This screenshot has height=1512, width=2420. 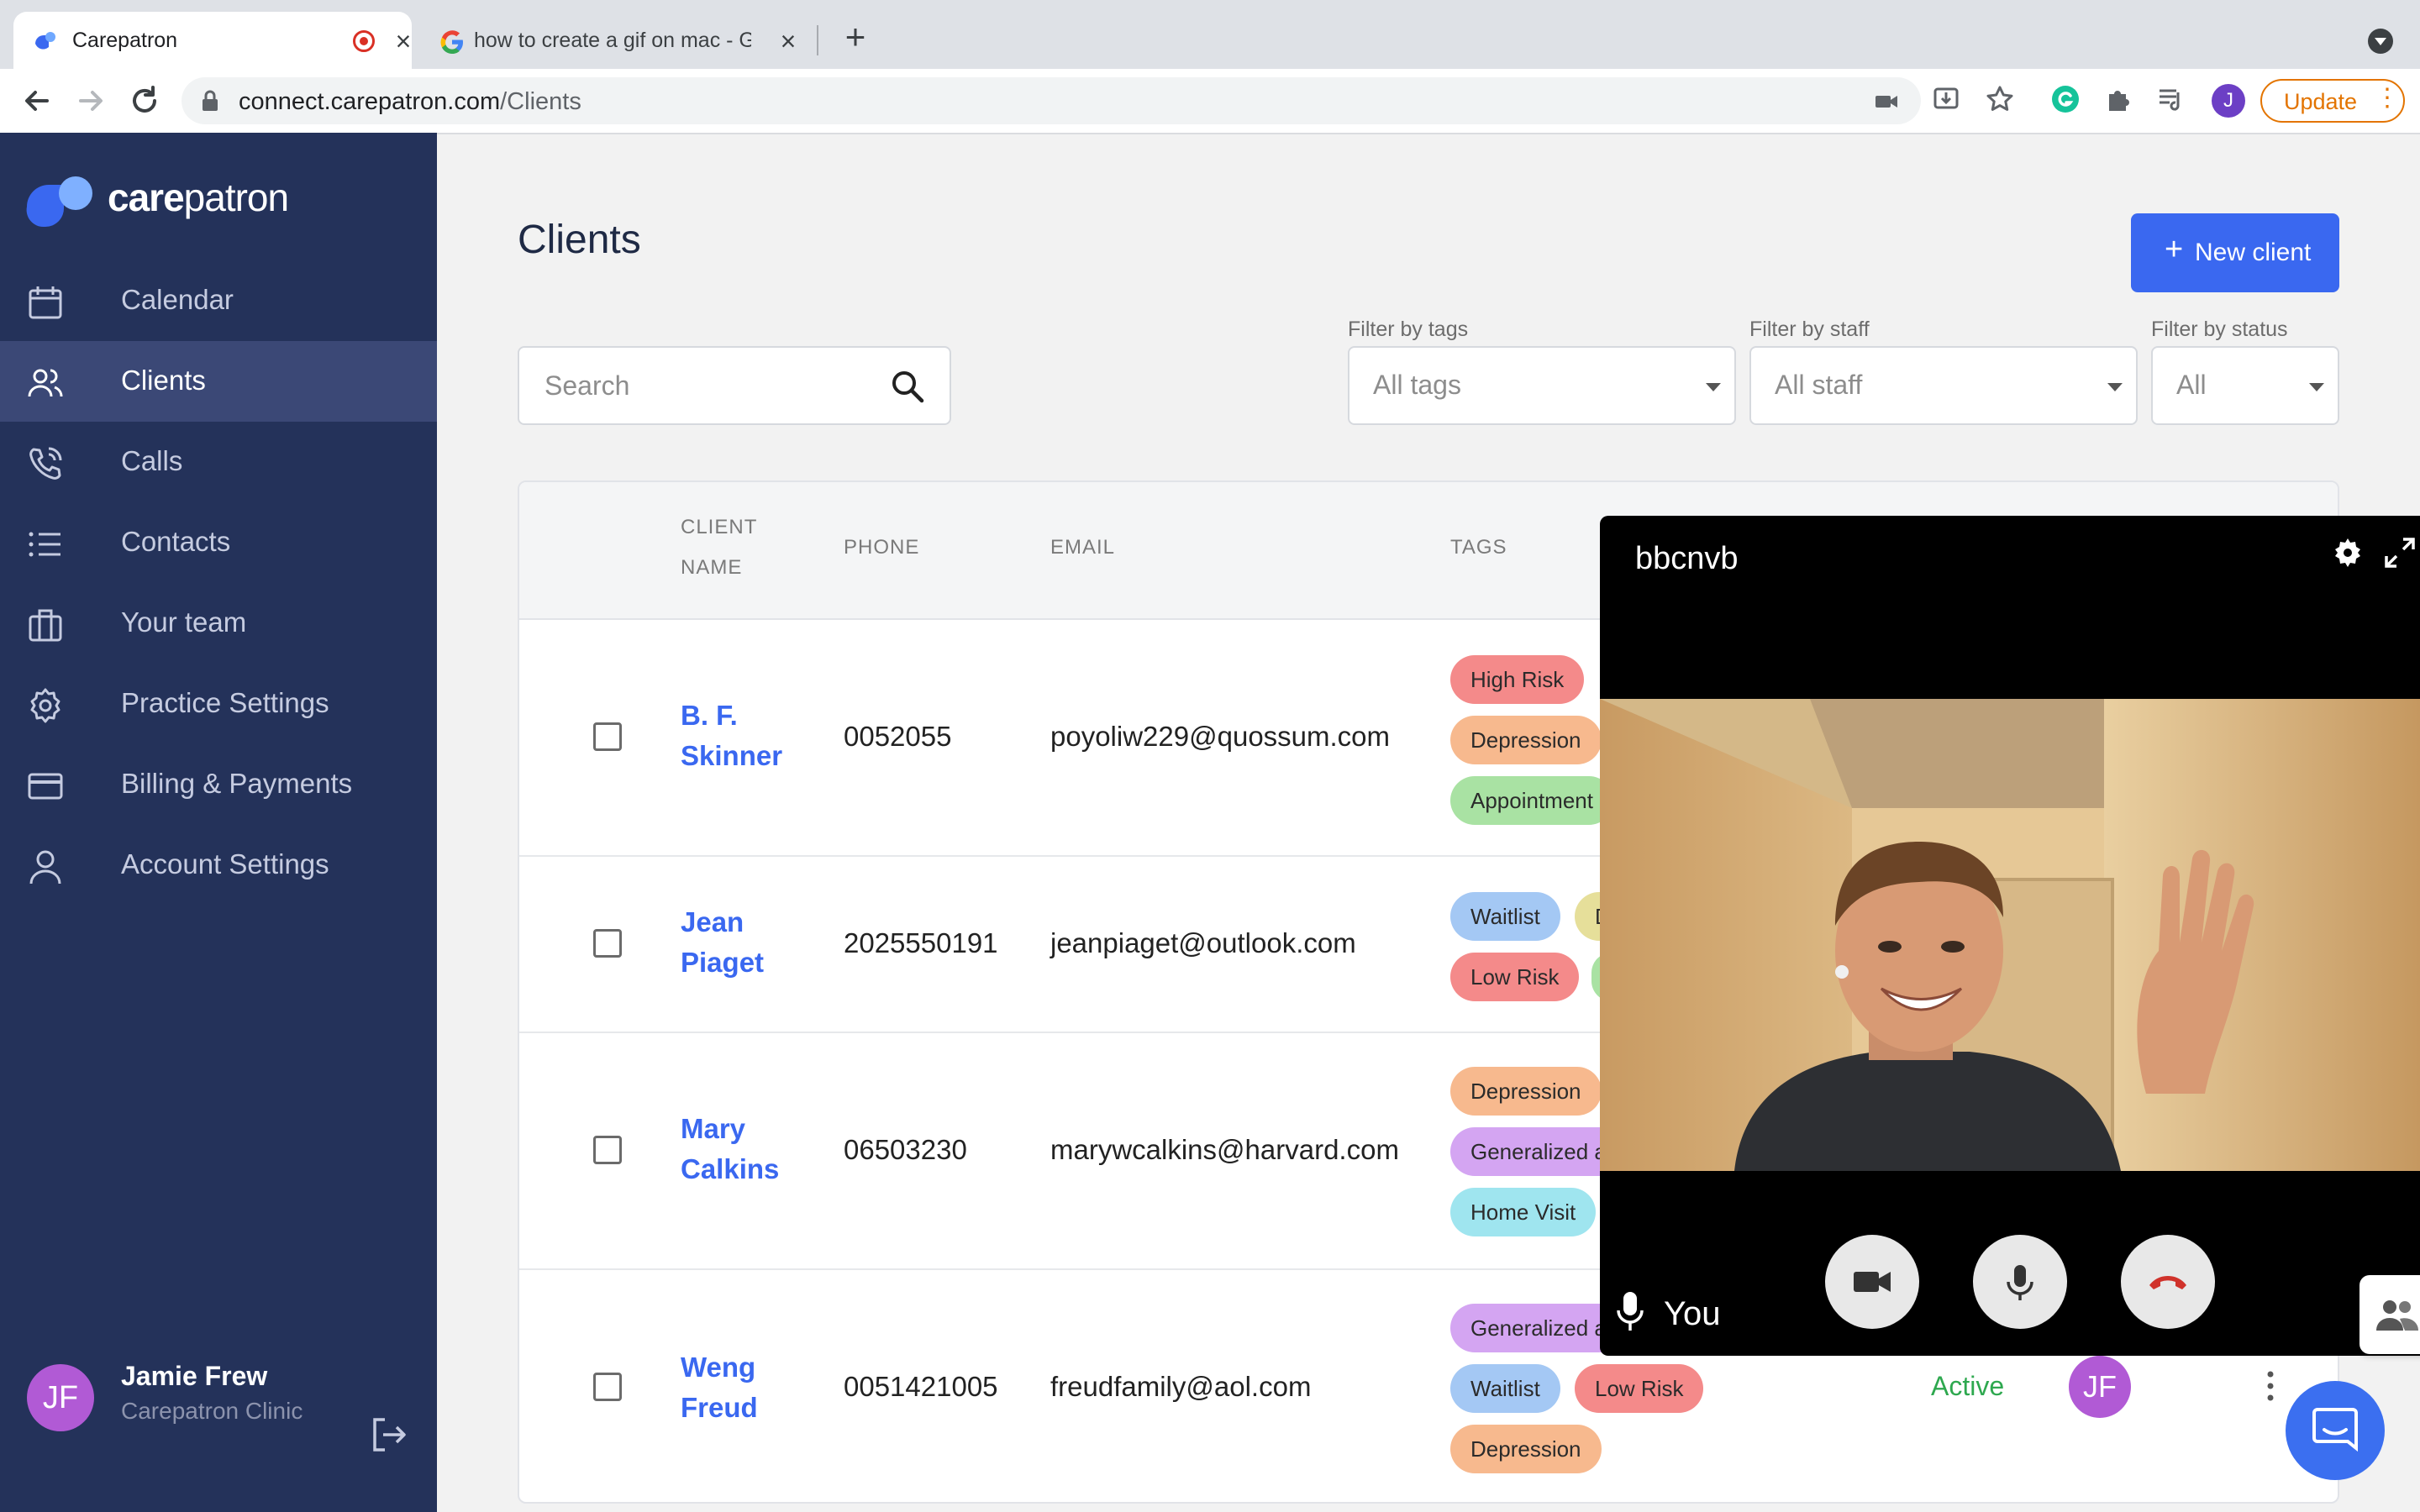 What do you see at coordinates (1687, 558) in the screenshot?
I see `call-title: bbcnvb` at bounding box center [1687, 558].